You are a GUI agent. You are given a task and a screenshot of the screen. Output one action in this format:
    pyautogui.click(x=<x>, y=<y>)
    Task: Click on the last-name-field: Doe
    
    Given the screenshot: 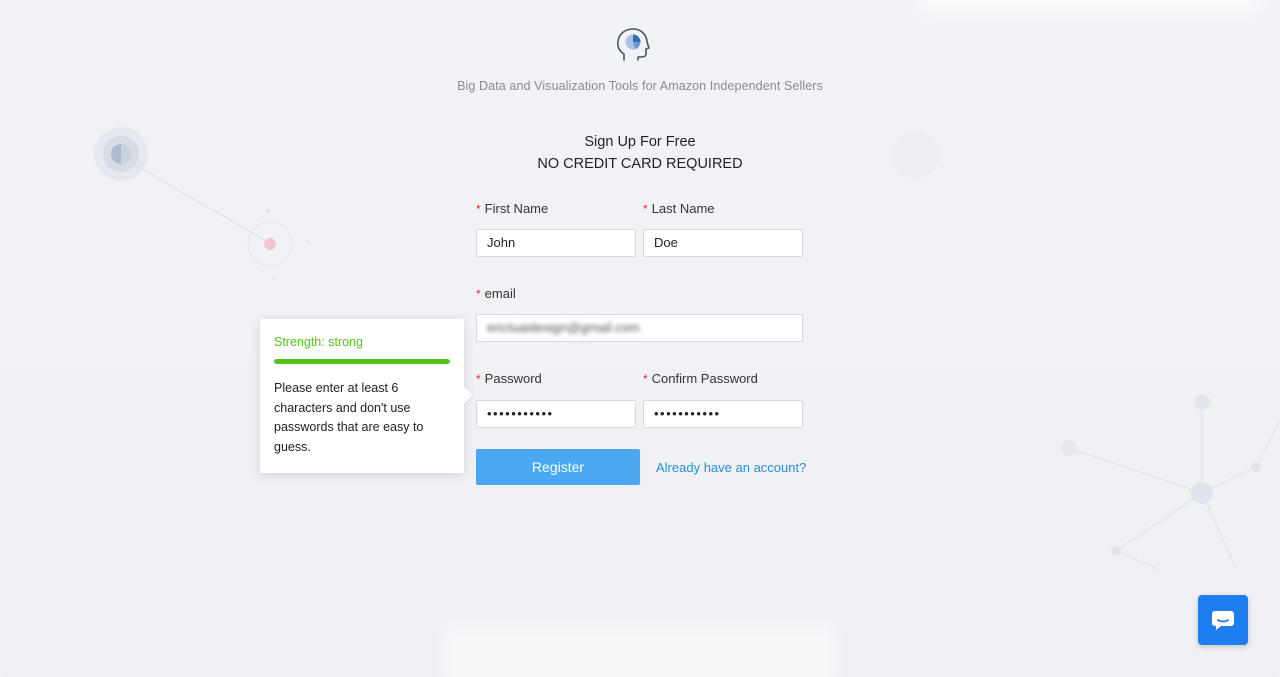 What is the action you would take?
    pyautogui.click(x=723, y=243)
    